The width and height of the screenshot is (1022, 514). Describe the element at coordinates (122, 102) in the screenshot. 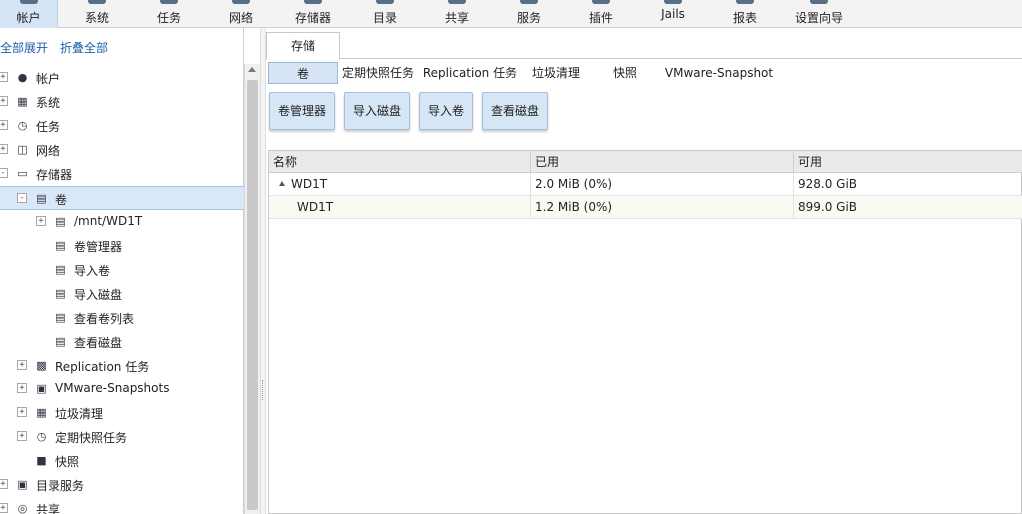

I see `tree-item-system: + ▦ 系统` at that location.